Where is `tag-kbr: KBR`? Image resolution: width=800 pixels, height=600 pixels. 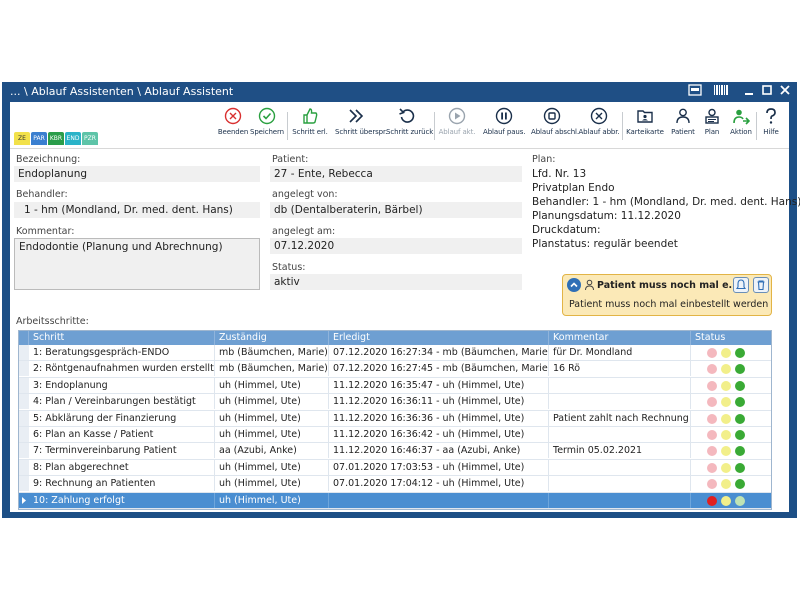
tag-kbr: KBR is located at coordinates (56, 138).